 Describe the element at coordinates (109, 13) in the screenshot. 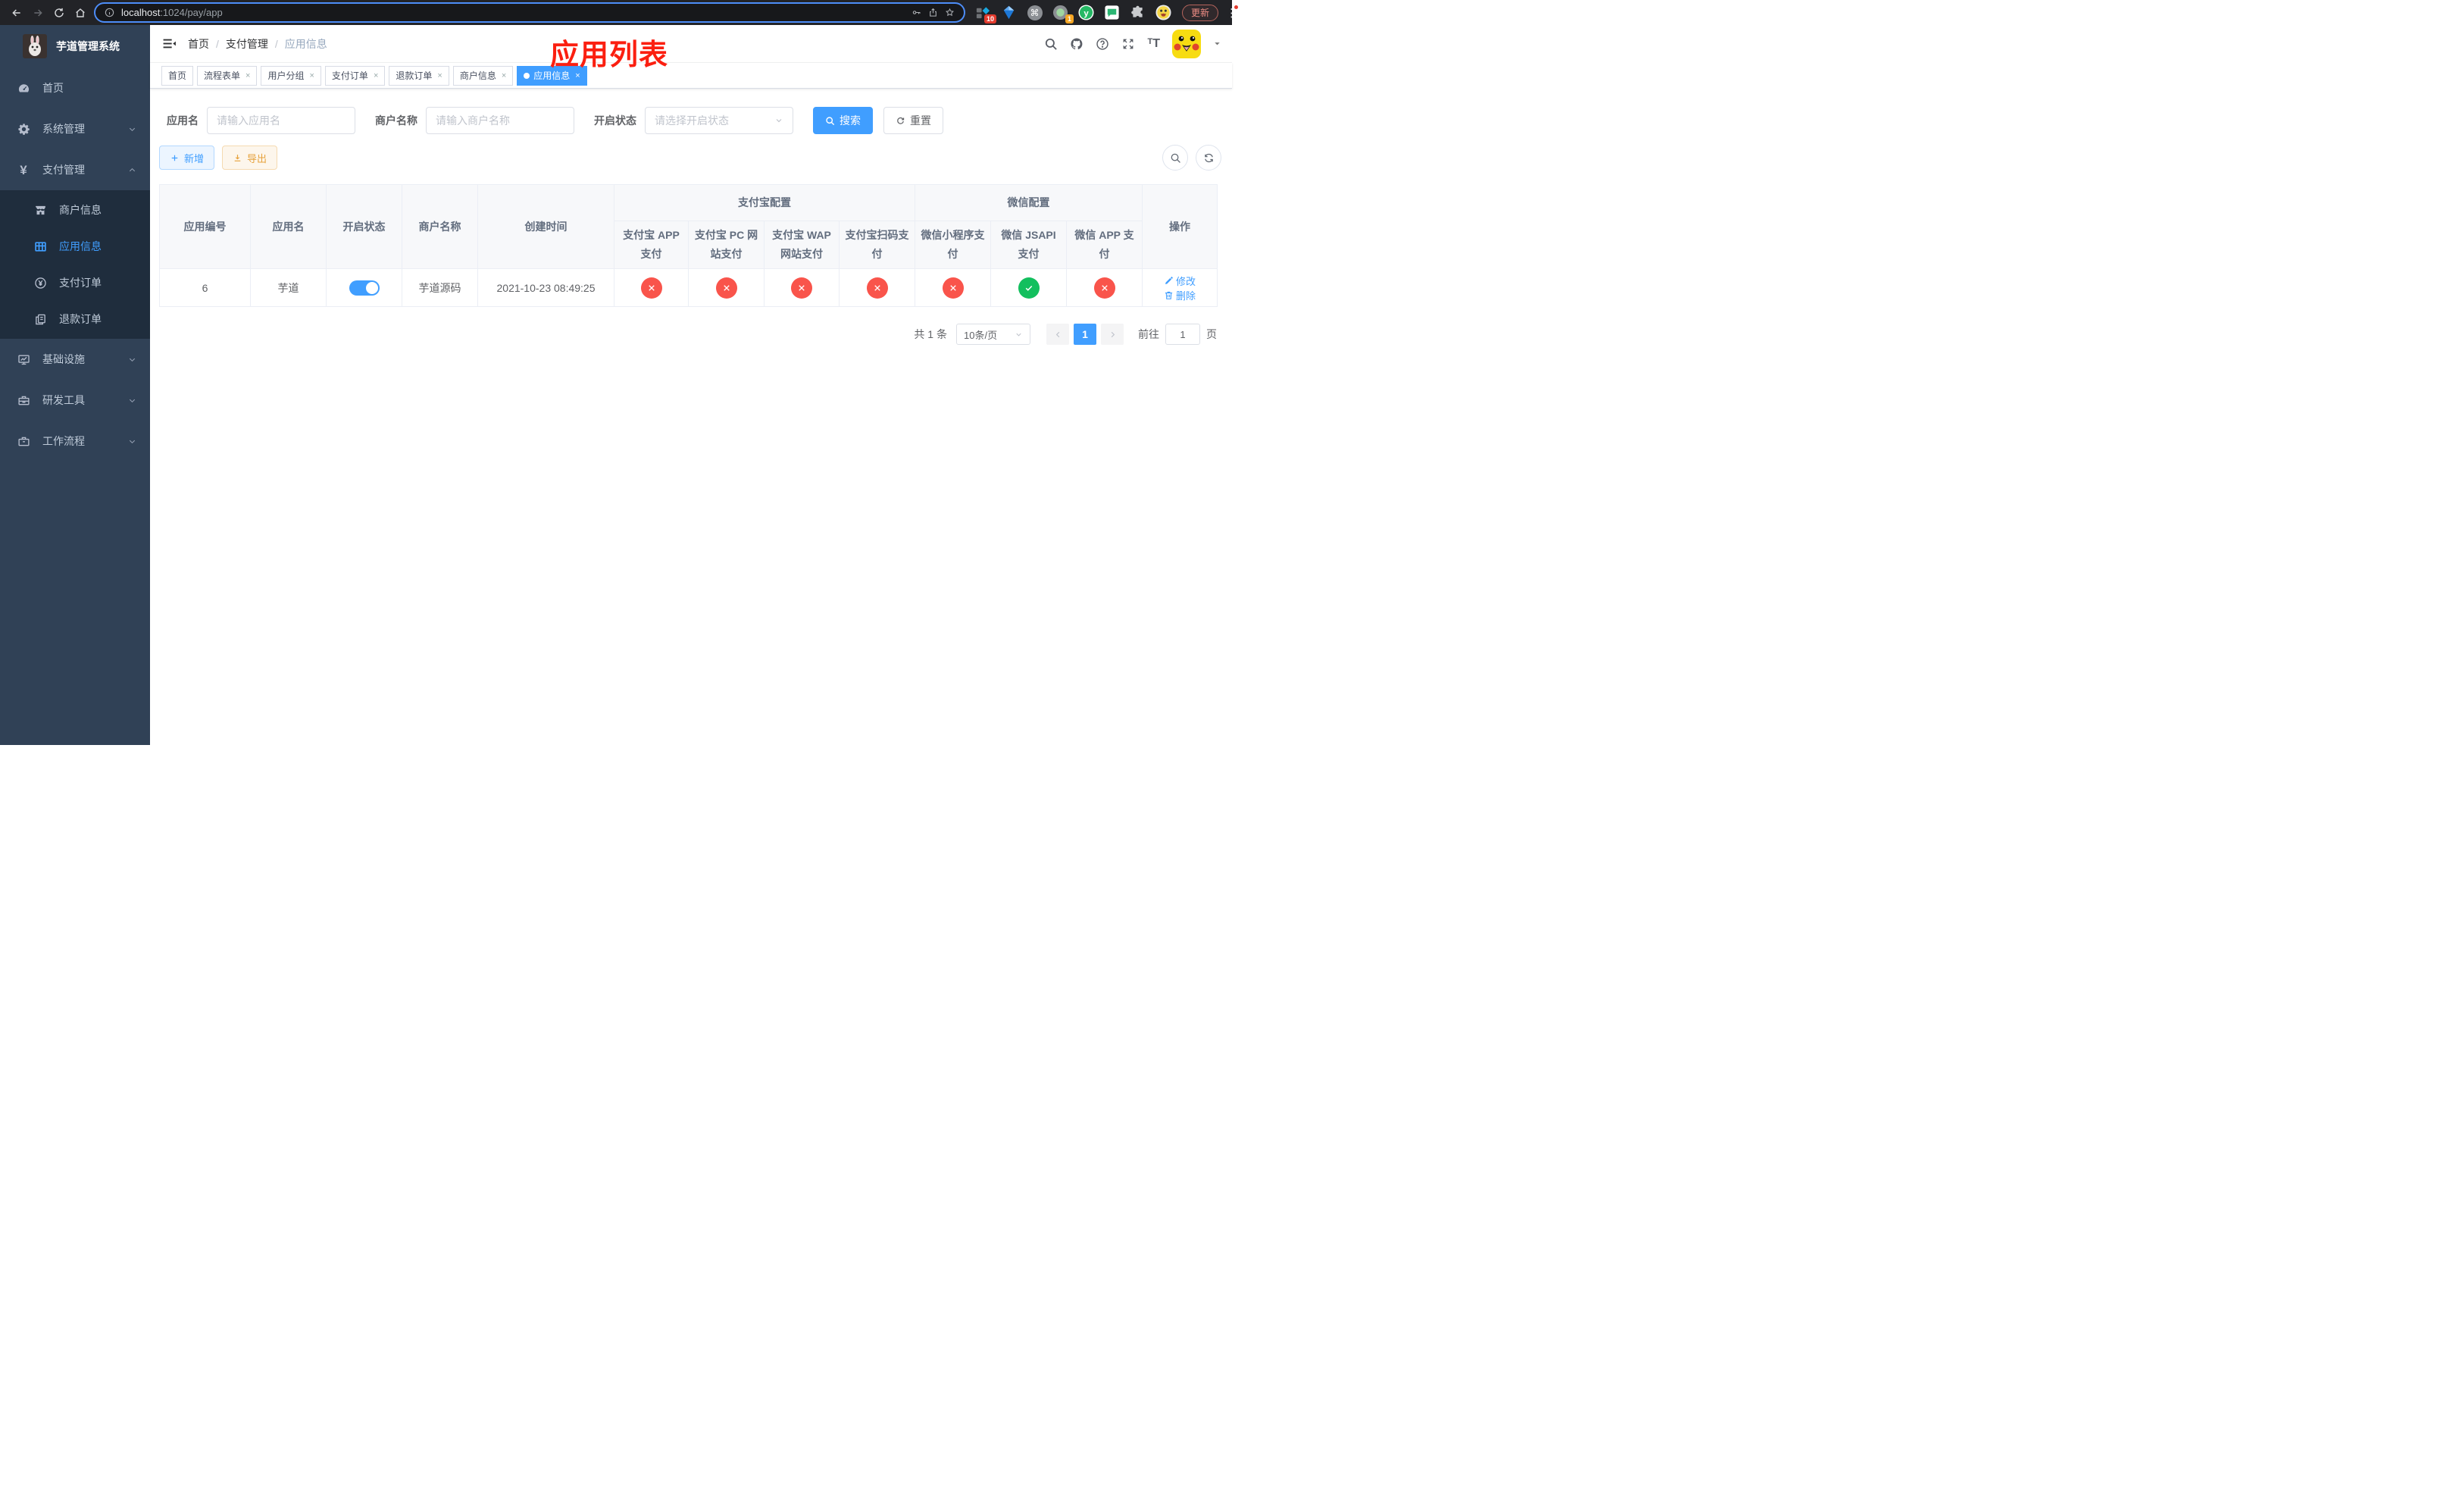

I see `site-info-icon` at that location.